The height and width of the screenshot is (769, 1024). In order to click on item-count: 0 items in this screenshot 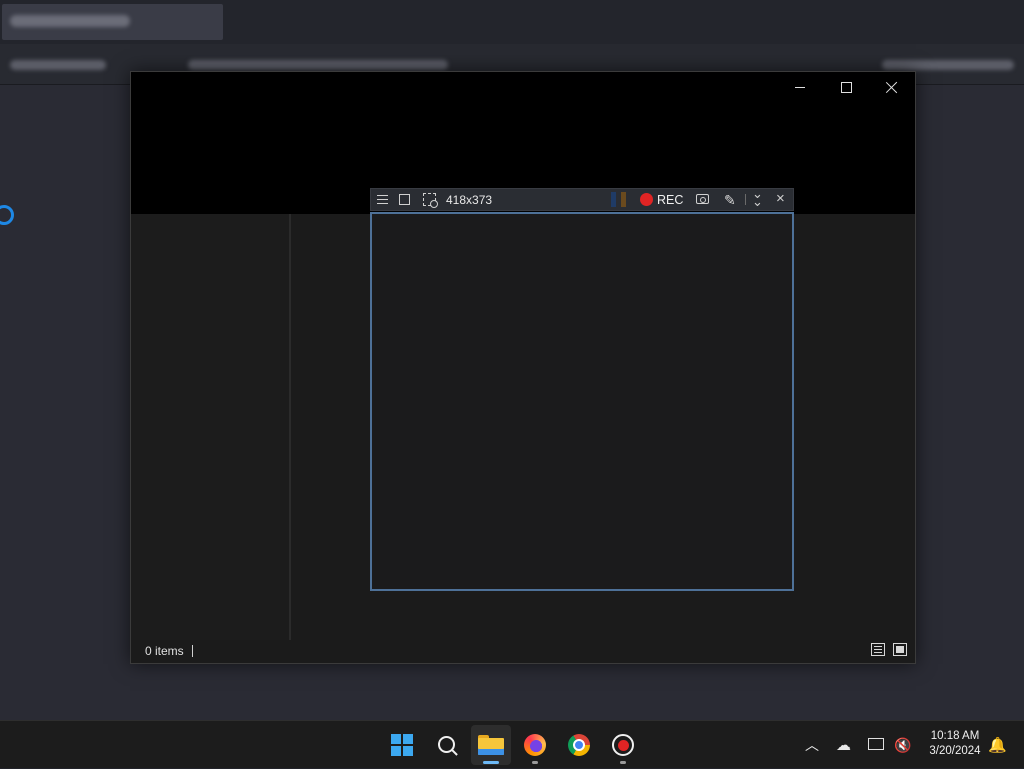, I will do `click(164, 651)`.